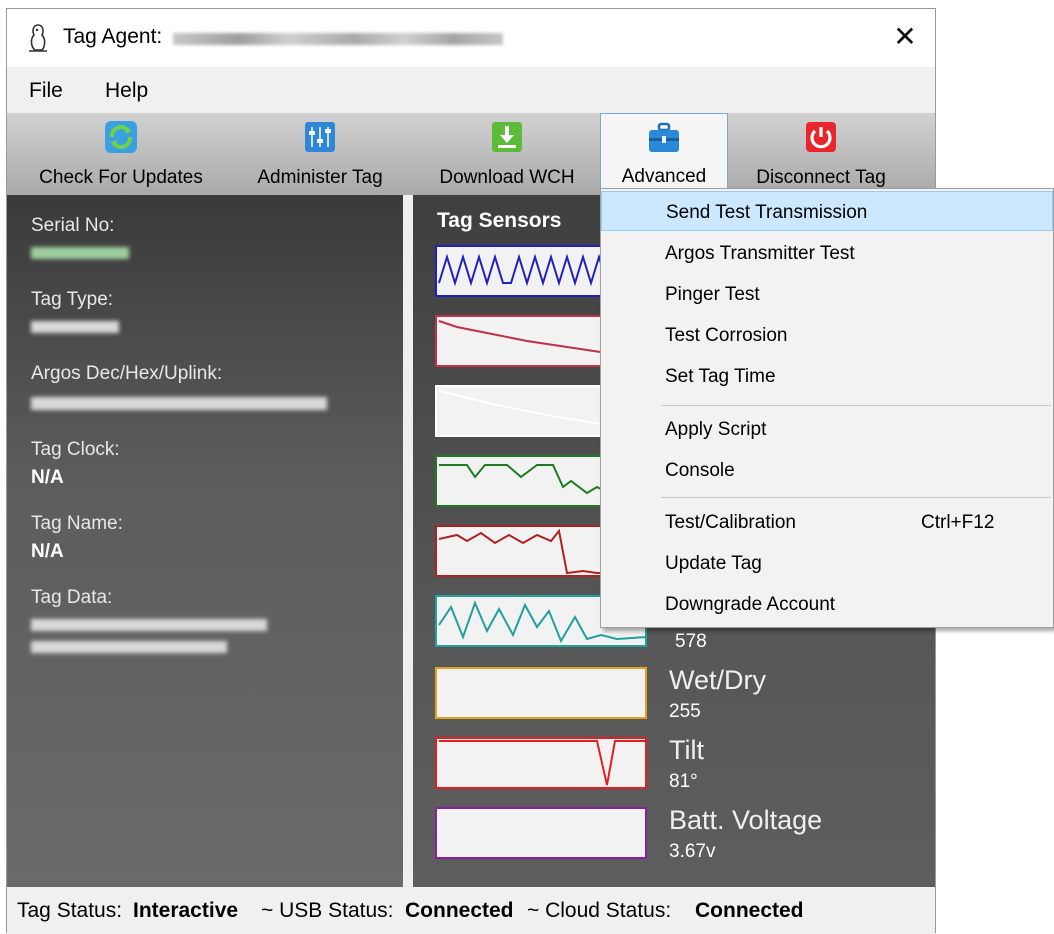 This screenshot has width=1054, height=934. Describe the element at coordinates (827, 563) in the screenshot. I see `menu-update-tag: Update Tag` at that location.